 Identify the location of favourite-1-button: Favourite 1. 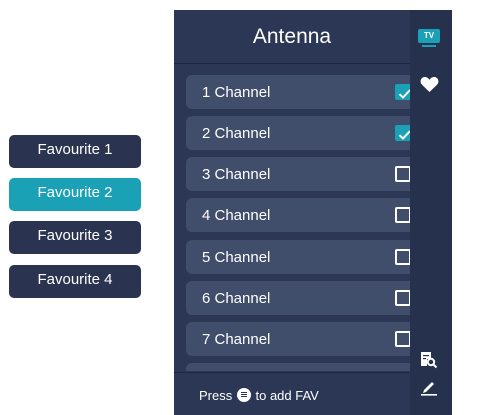
(75, 151).